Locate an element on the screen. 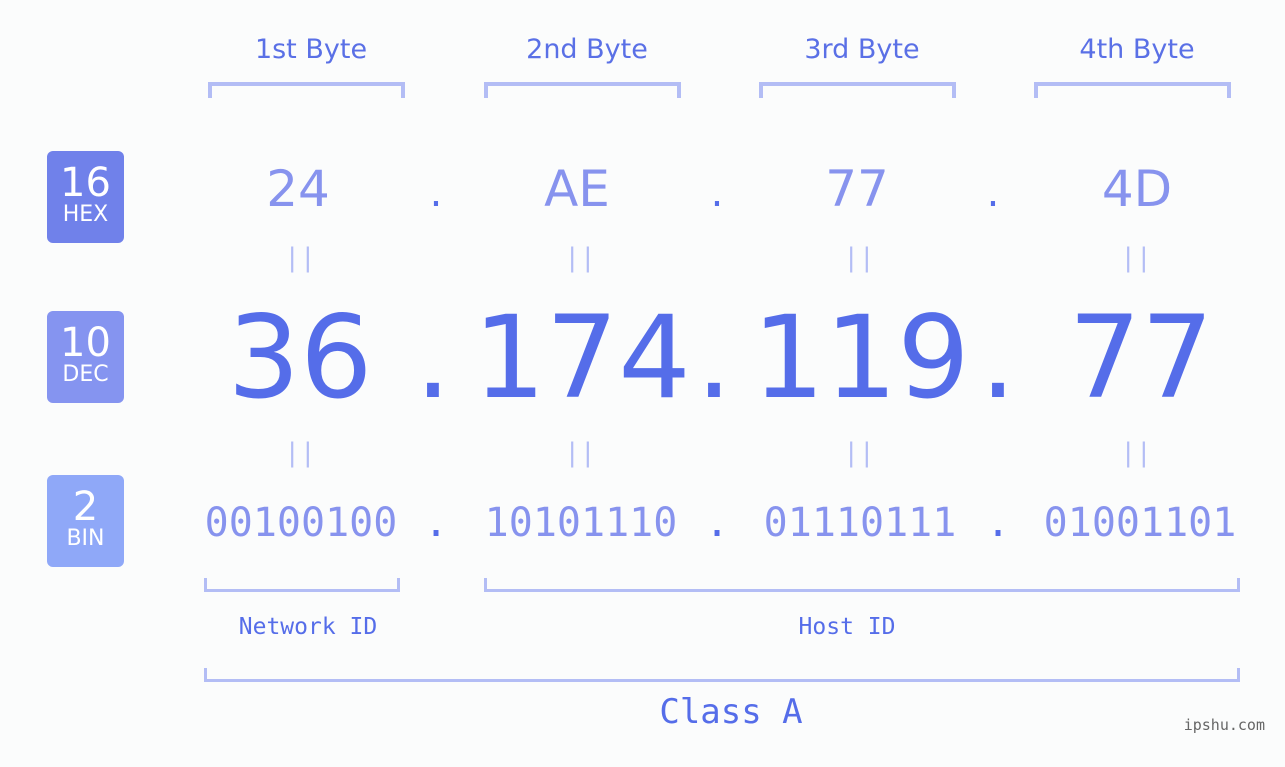 The height and width of the screenshot is (767, 1285). bin-value-1: 00100100 is located at coordinates (301, 523).